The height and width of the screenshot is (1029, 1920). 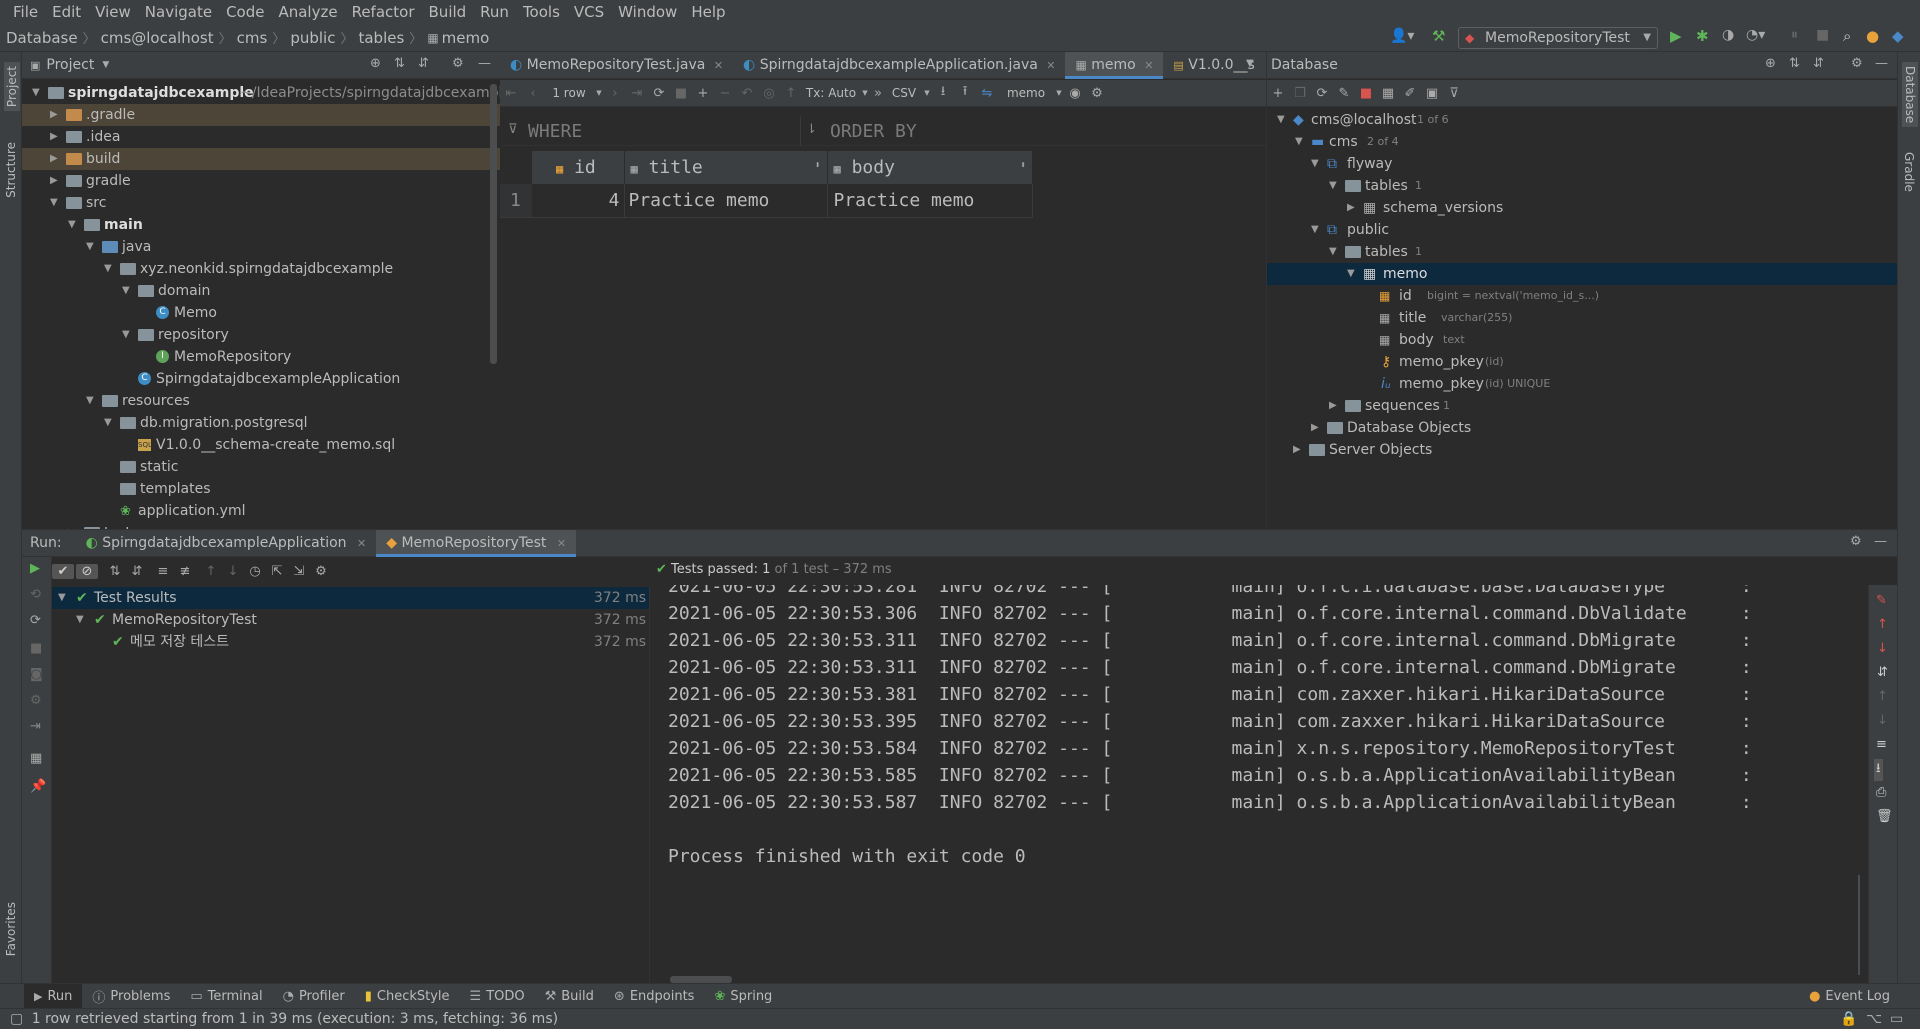 What do you see at coordinates (769, 93) in the screenshot?
I see `preview-icon: ◎` at bounding box center [769, 93].